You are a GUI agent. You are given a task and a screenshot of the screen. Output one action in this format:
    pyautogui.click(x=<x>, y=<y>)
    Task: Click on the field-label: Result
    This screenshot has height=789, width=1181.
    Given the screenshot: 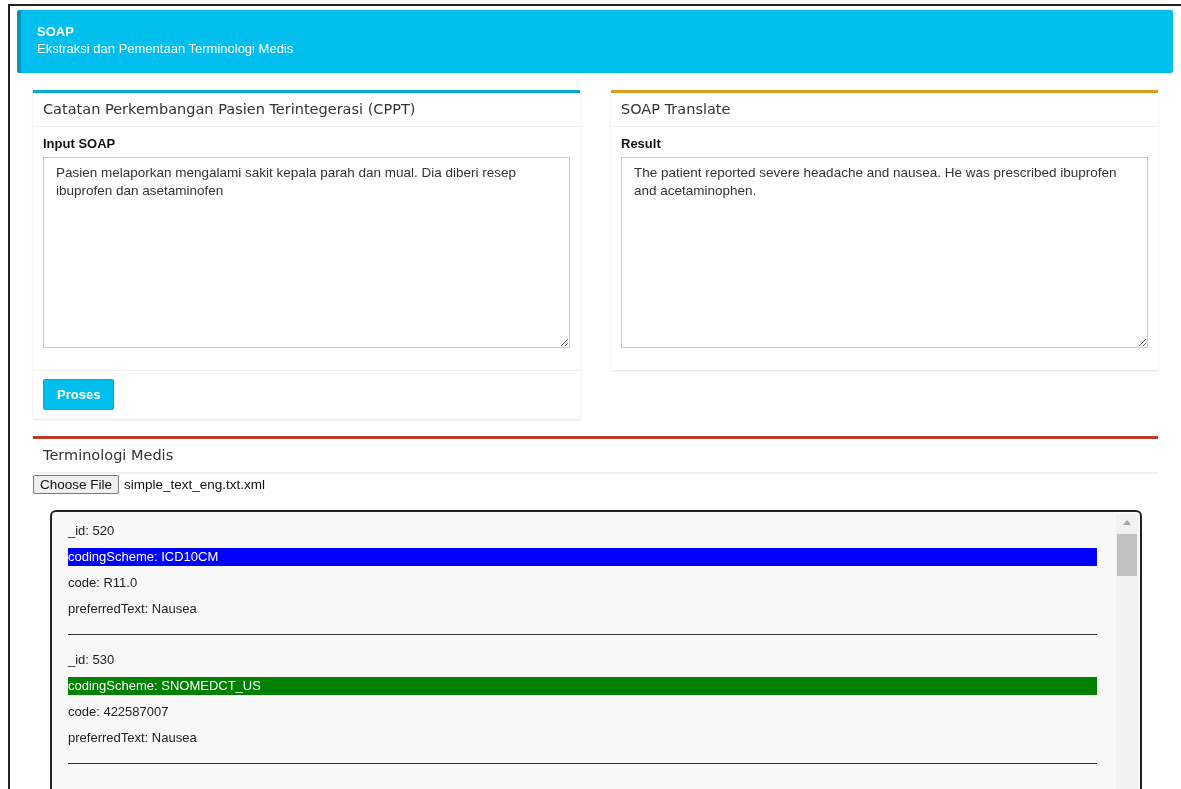 What is the action you would take?
    pyautogui.click(x=641, y=143)
    